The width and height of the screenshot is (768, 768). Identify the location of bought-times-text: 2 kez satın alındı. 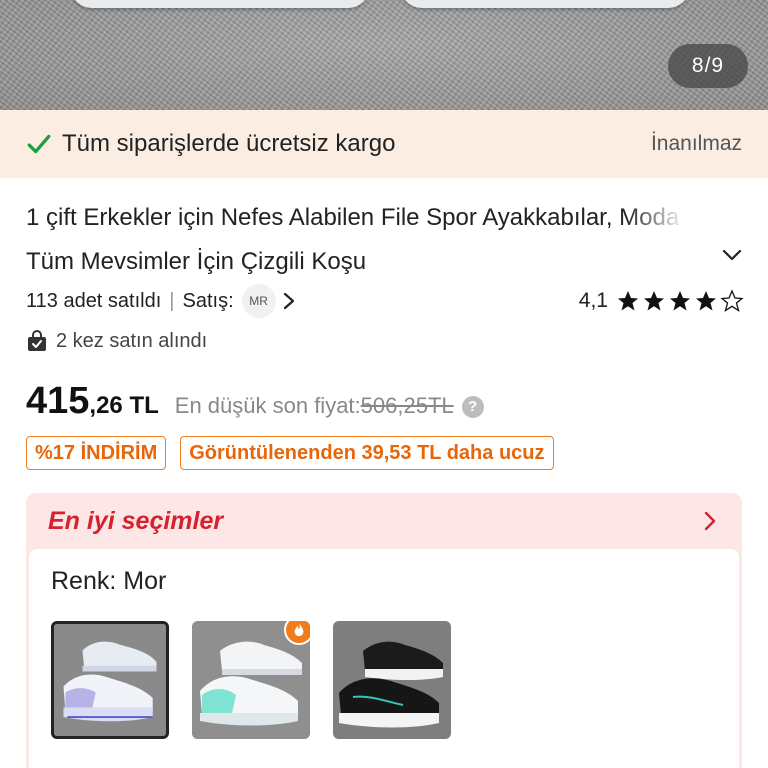
(132, 340).